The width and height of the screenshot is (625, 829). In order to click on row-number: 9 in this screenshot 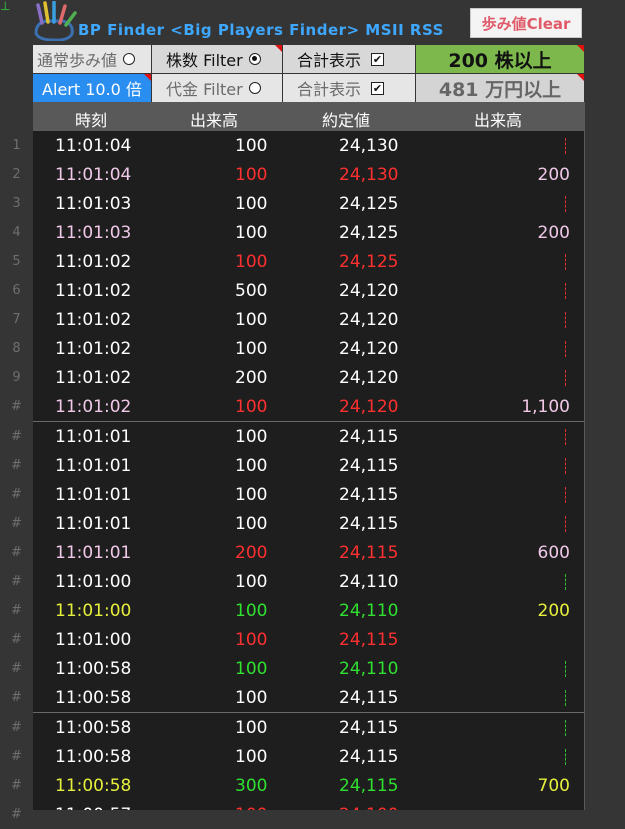, I will do `click(16, 377)`.